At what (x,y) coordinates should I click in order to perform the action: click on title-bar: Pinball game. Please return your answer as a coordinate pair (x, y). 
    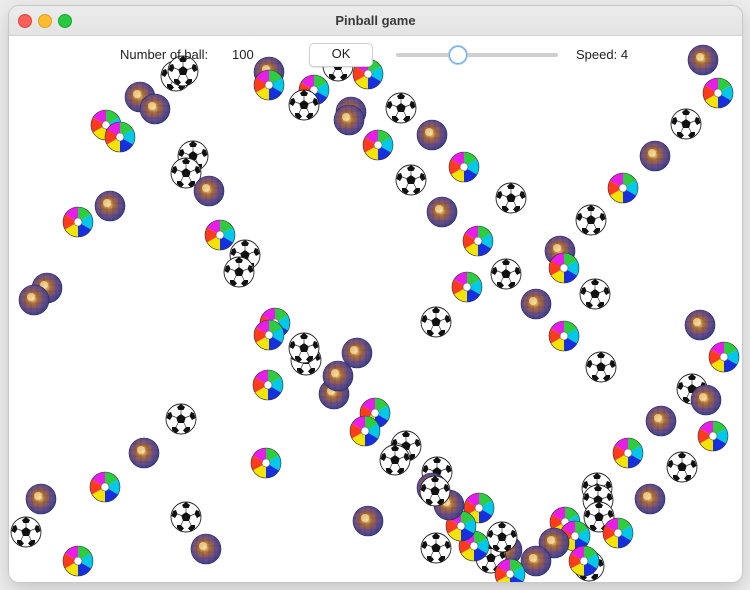
    Looking at the image, I should click on (375, 21).